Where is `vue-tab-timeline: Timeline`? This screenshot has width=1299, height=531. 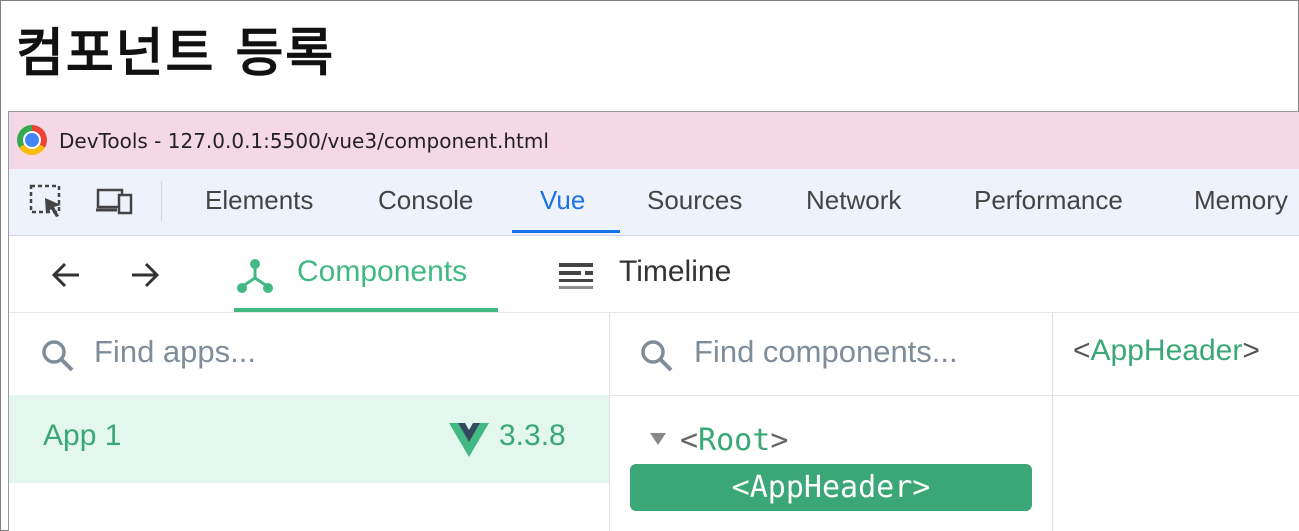
vue-tab-timeline: Timeline is located at coordinates (675, 272).